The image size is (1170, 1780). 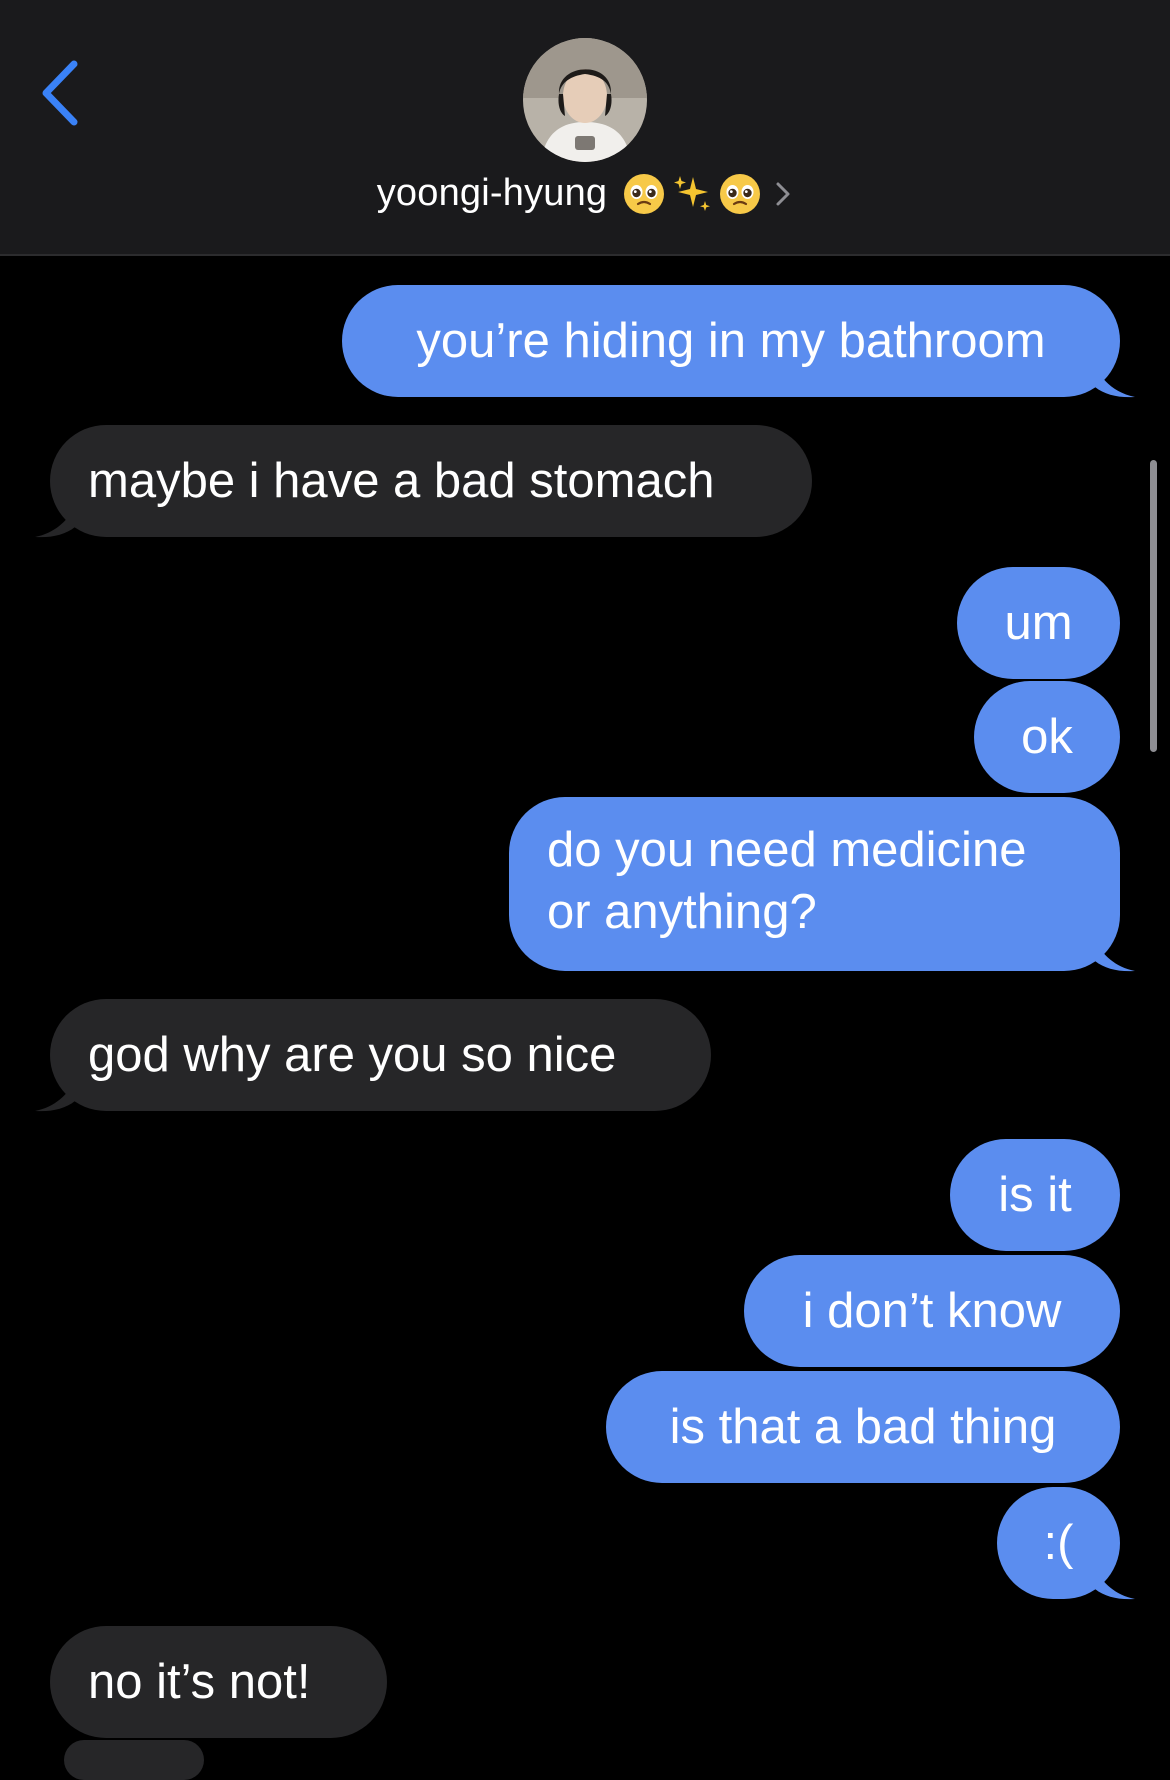 I want to click on message-text: god why are you so nice, so click(x=352, y=1055).